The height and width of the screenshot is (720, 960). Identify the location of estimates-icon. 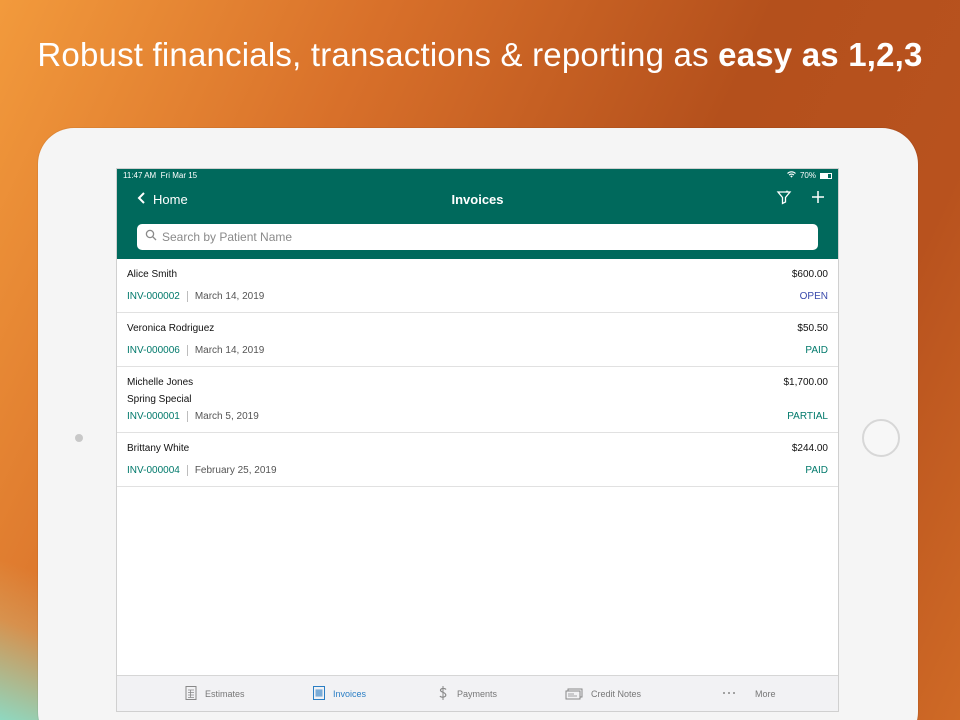
(191, 694).